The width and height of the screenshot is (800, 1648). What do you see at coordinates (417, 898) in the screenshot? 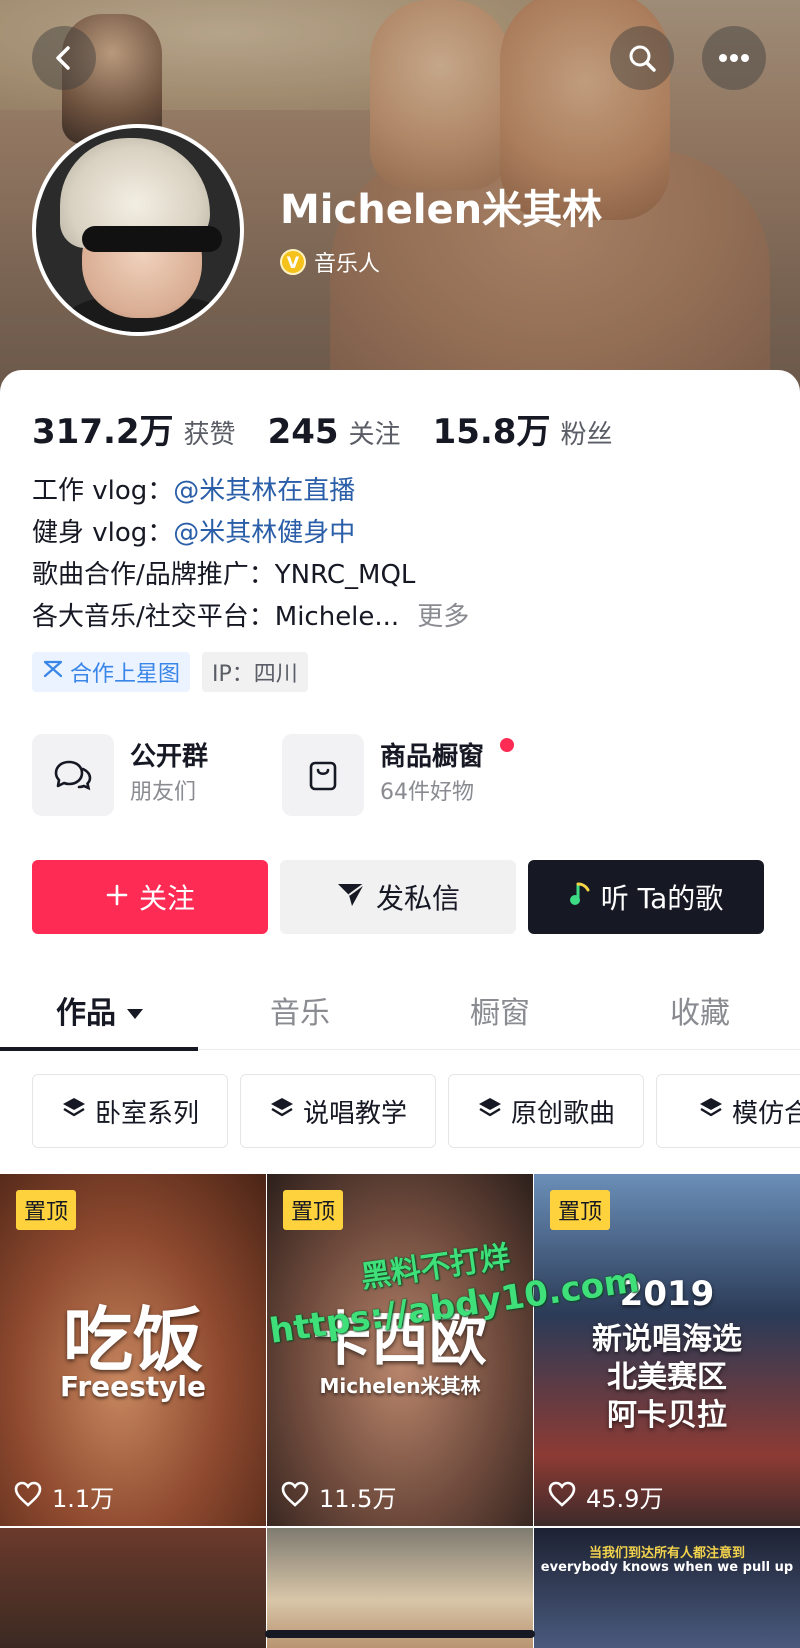
I see `message-button-label: 发私信` at bounding box center [417, 898].